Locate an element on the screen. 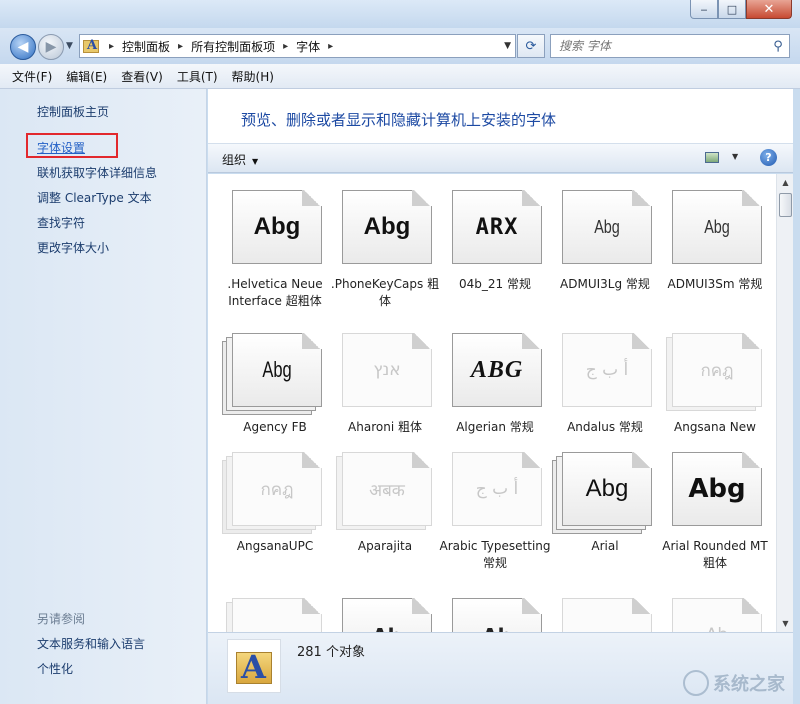 Image resolution: width=800 pixels, height=704 pixels. font-tile: Abg ADMUI3Sm 常规 is located at coordinates (710, 240).